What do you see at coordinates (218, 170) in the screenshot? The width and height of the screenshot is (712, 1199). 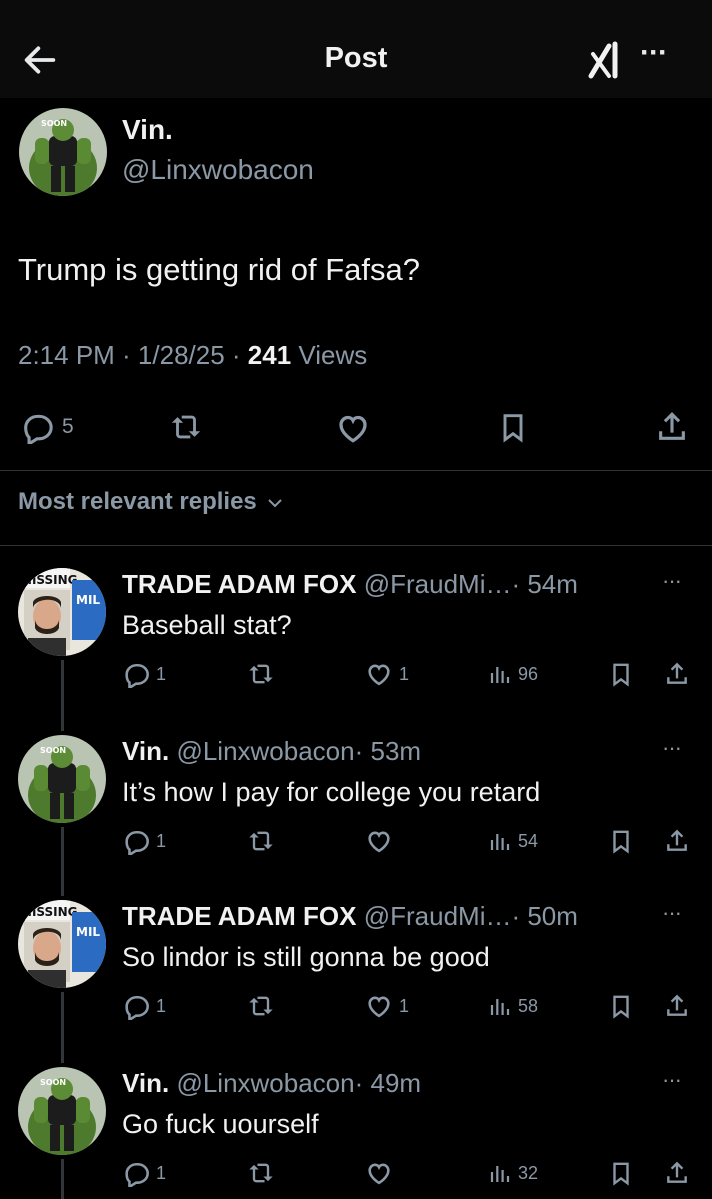 I see `author-handle: @Linxwobacon` at bounding box center [218, 170].